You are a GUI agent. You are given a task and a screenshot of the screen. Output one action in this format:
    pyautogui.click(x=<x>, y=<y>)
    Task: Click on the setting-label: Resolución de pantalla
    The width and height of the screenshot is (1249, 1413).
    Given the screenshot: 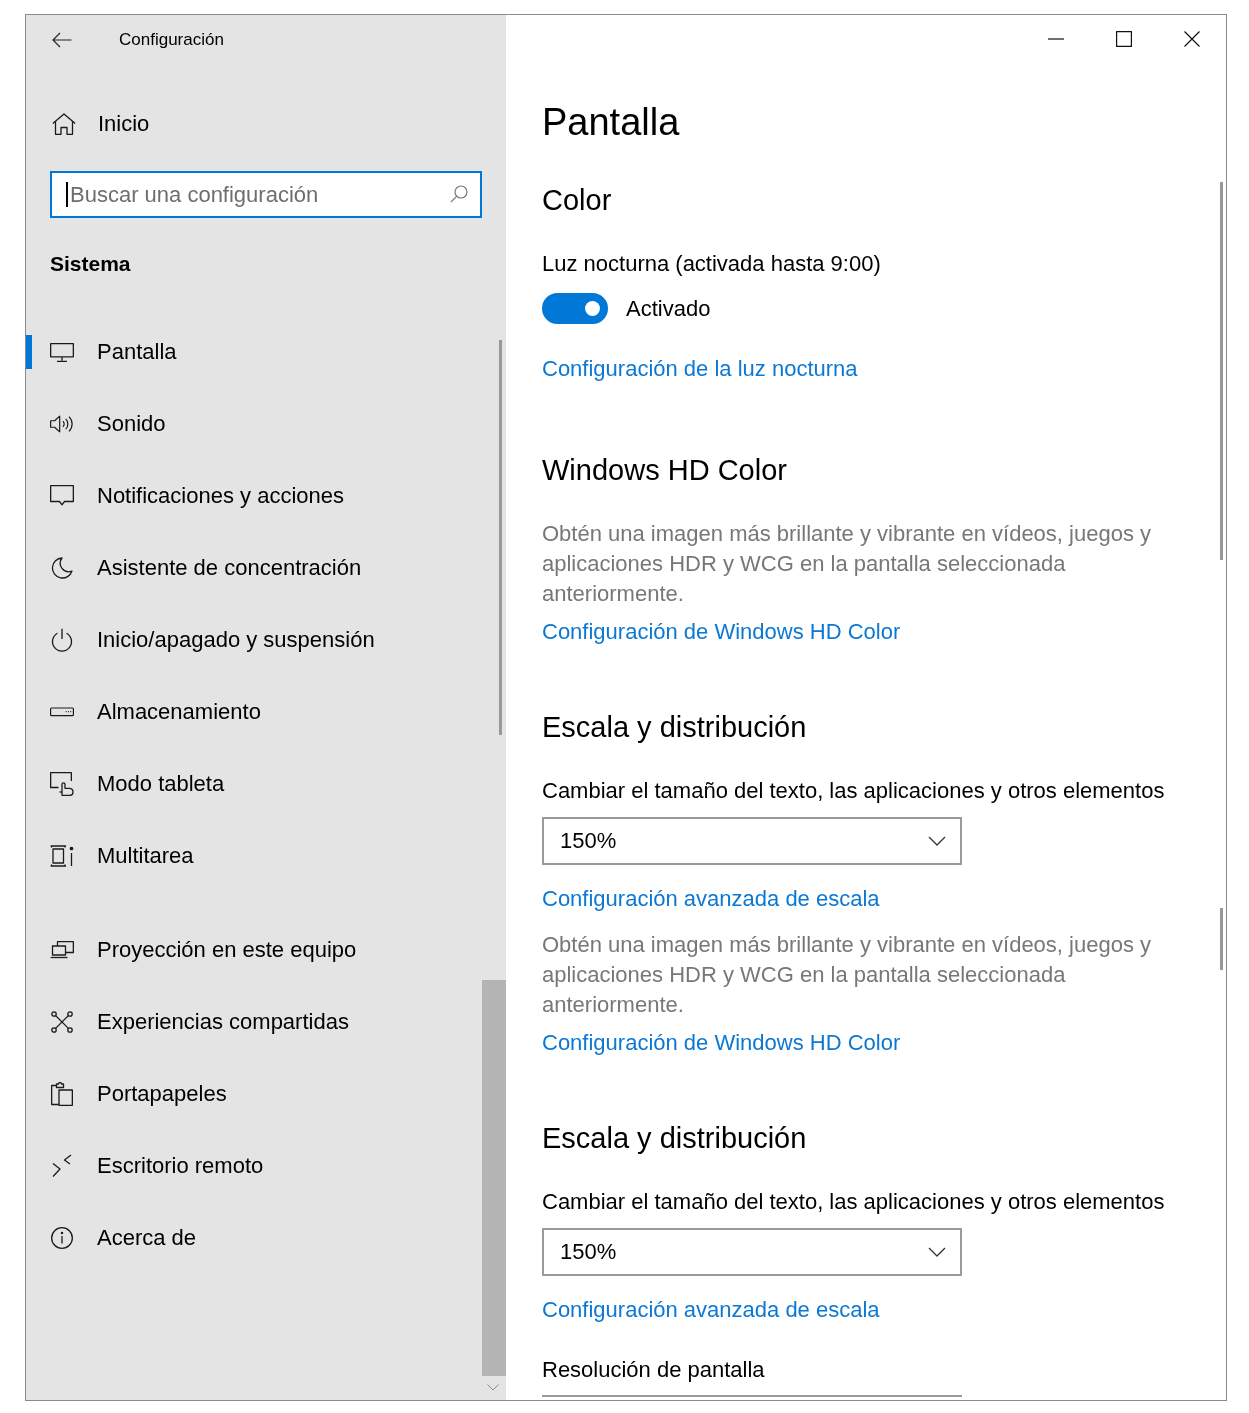 What is the action you would take?
    pyautogui.click(x=654, y=1370)
    